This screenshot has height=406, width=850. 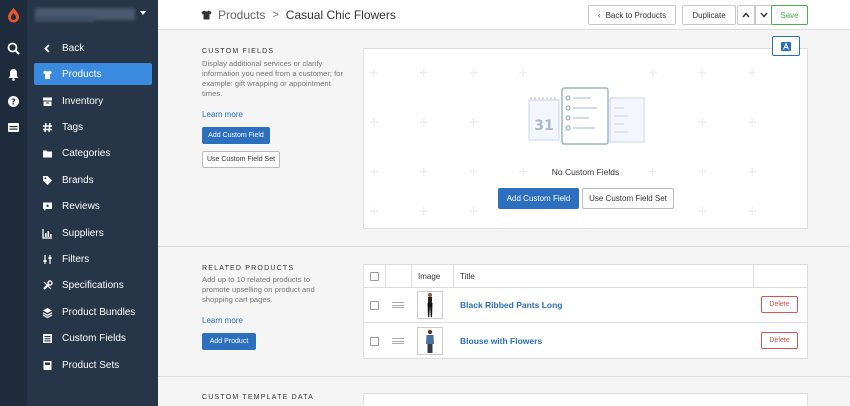 What do you see at coordinates (73, 127) in the screenshot?
I see `sidebar-item-label: Tags` at bounding box center [73, 127].